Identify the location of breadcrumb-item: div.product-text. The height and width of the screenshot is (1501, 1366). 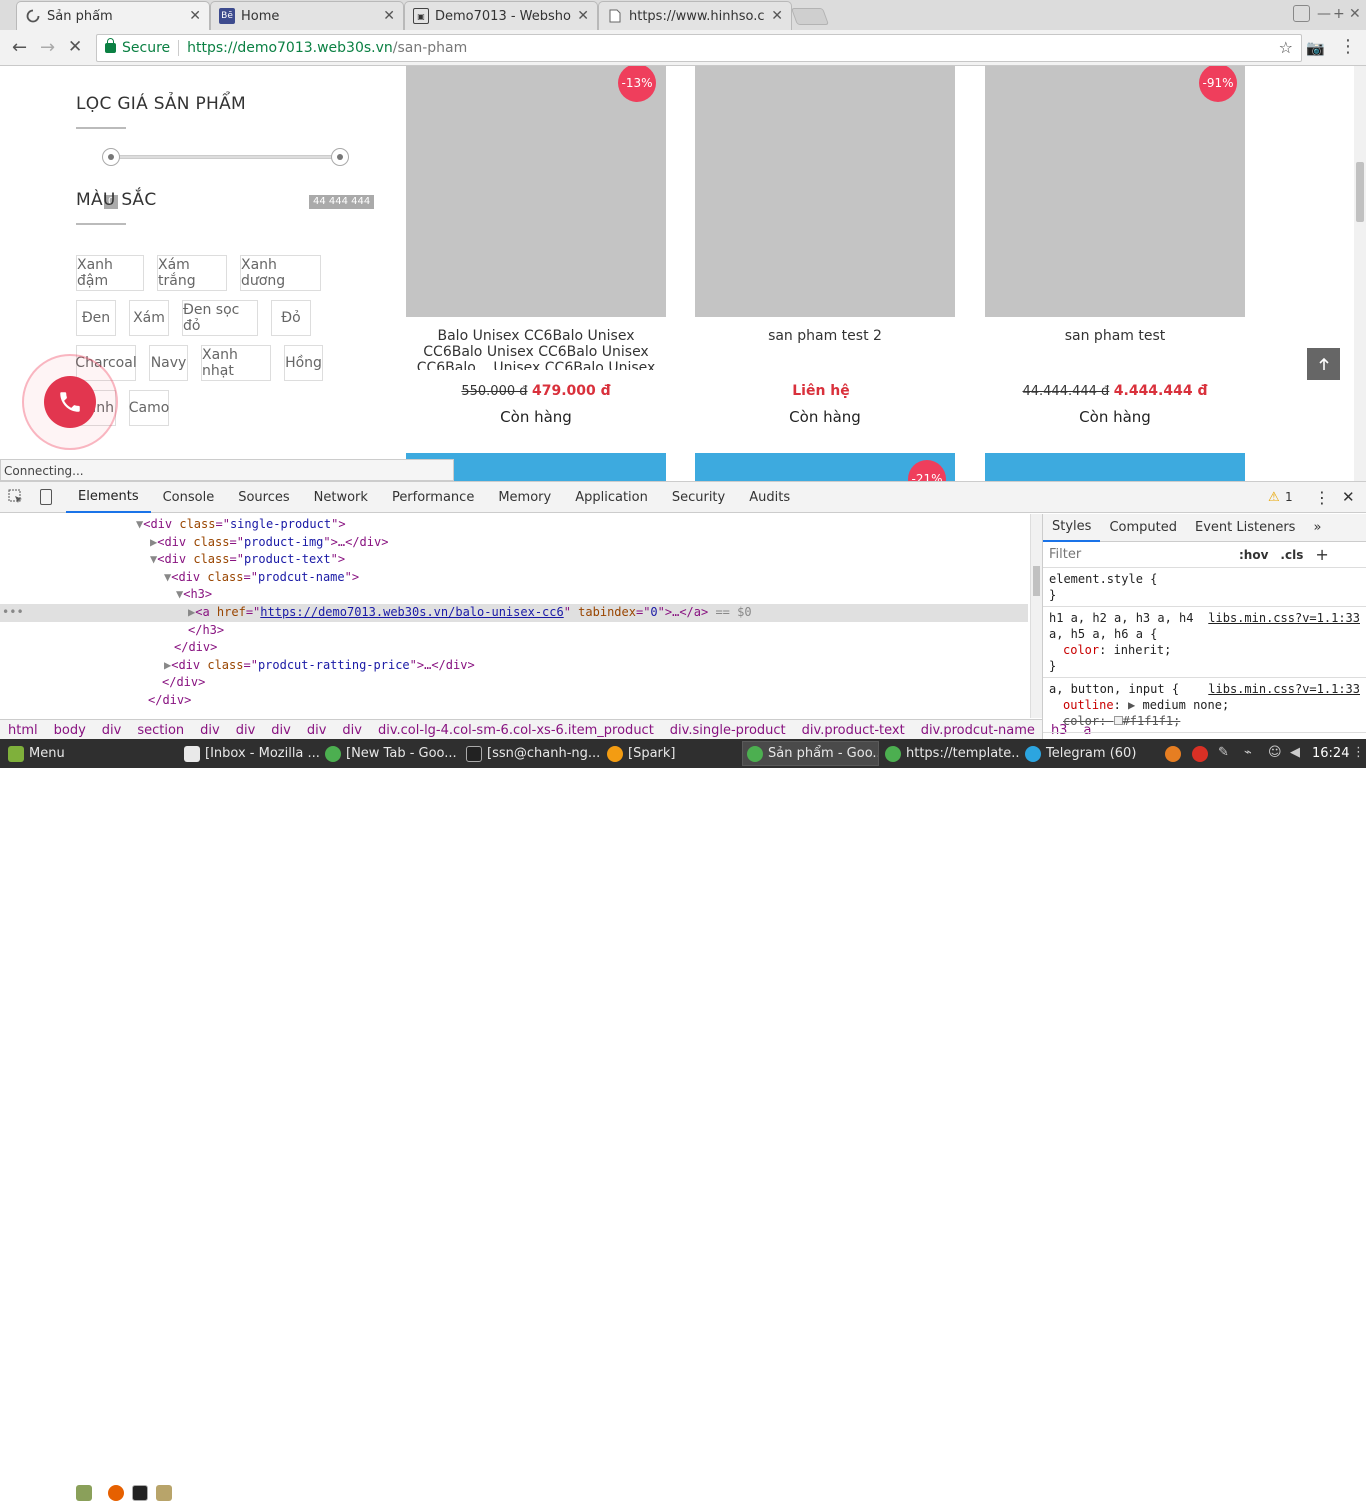
(853, 730).